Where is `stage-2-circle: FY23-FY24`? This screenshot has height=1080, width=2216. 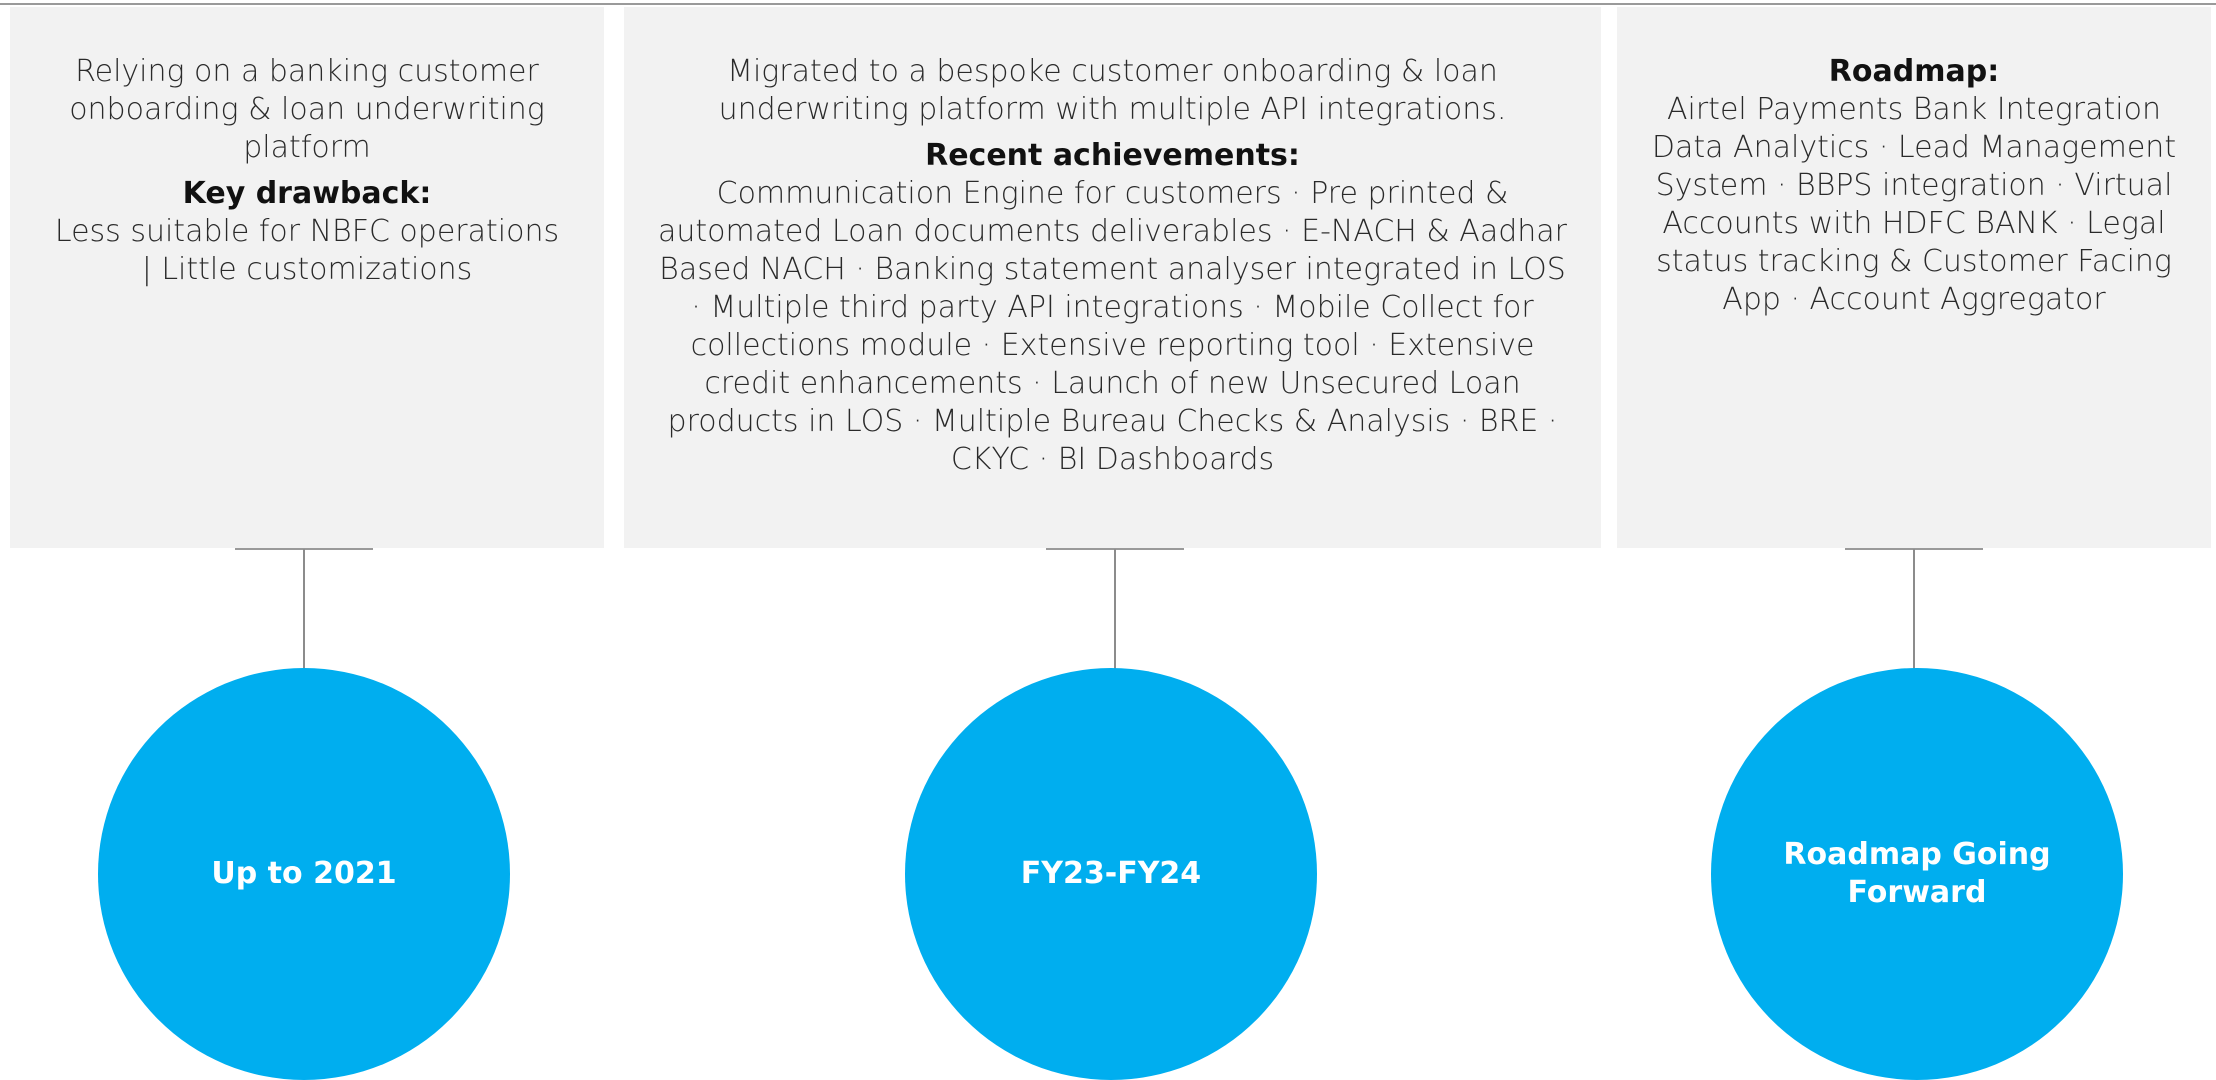
stage-2-circle: FY23-FY24 is located at coordinates (1111, 874).